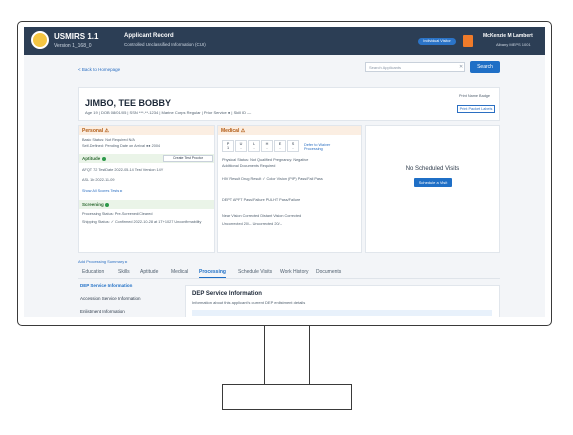 This screenshot has height=435, width=573. I want to click on tab-skills: Skills, so click(124, 272).